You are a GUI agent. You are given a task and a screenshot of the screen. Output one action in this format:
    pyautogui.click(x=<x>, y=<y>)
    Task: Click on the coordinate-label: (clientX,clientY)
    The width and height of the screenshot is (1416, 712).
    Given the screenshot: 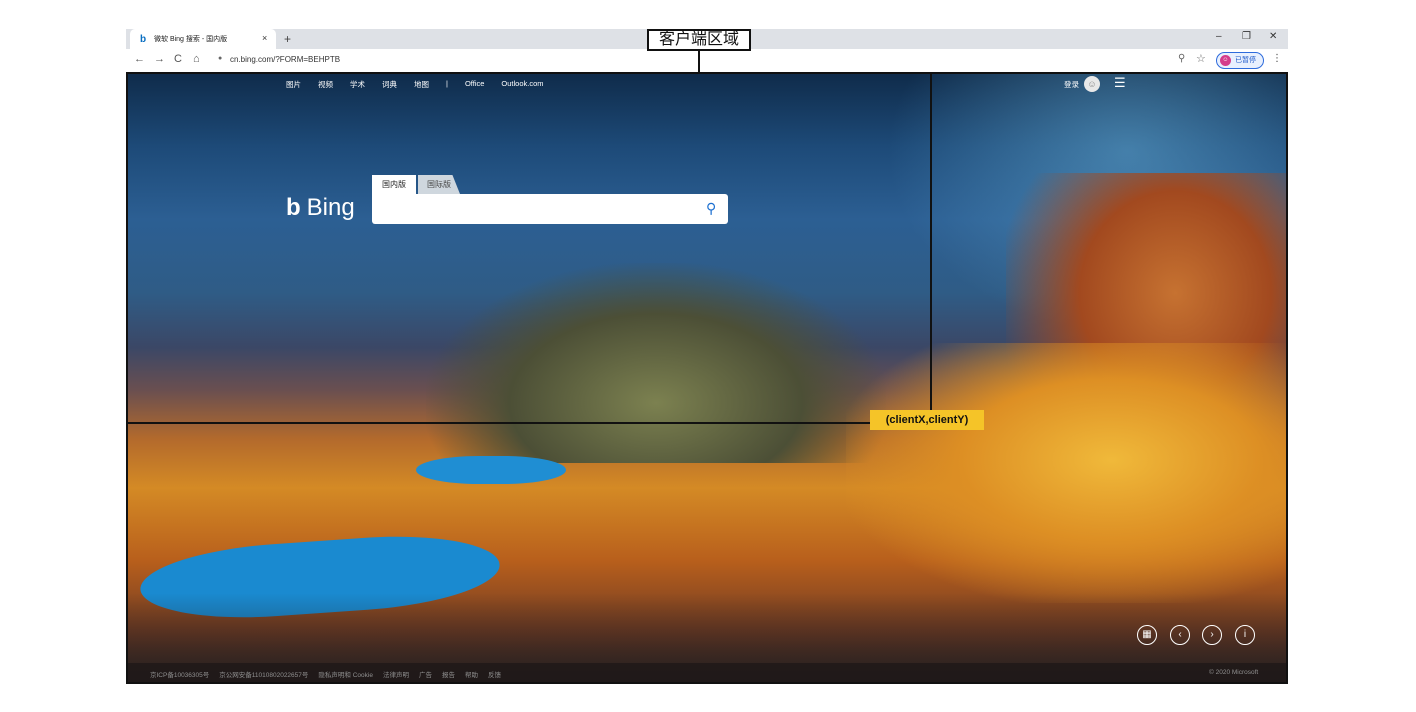 What is the action you would take?
    pyautogui.click(x=927, y=420)
    